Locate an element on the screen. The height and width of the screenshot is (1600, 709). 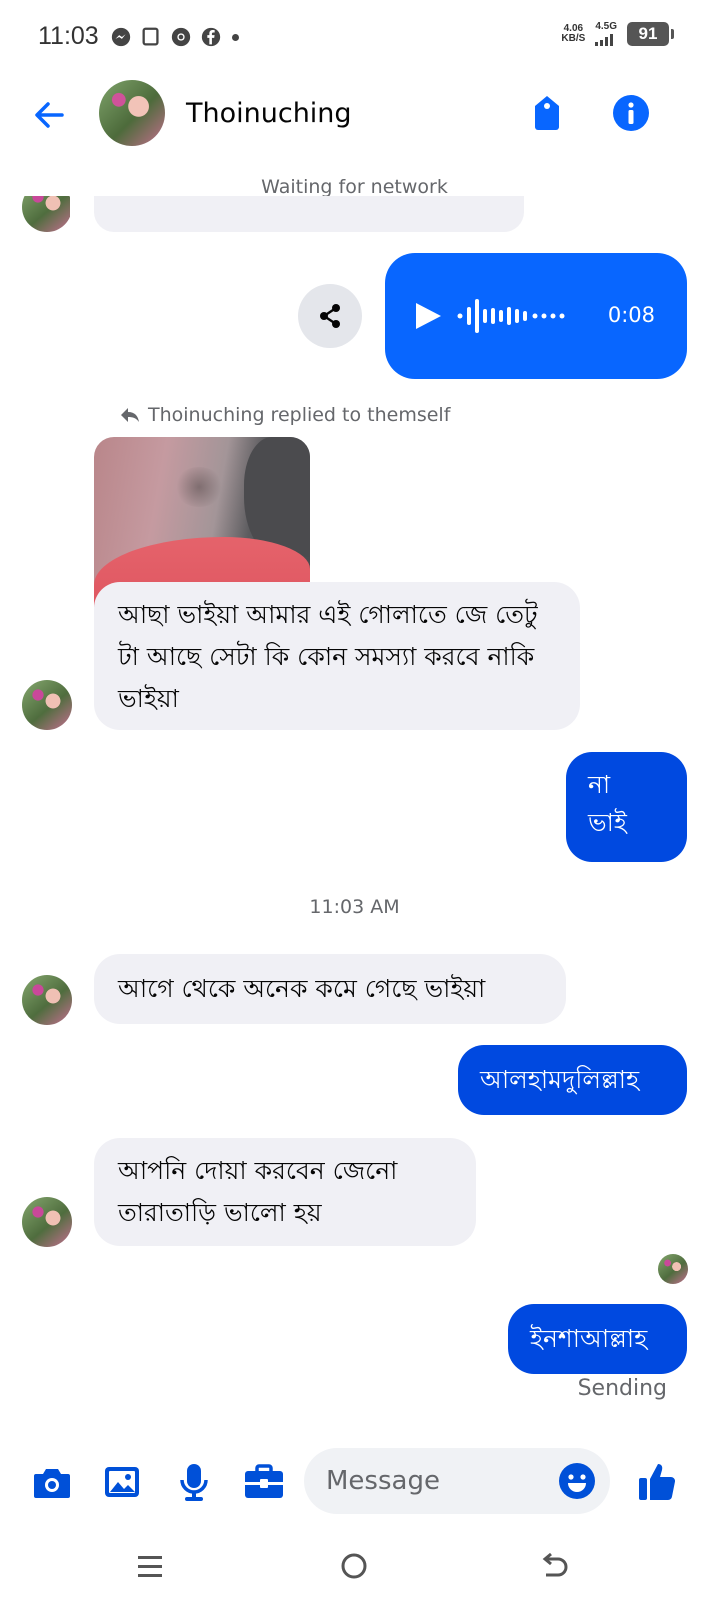
message-input is located at coordinates (436, 1481).